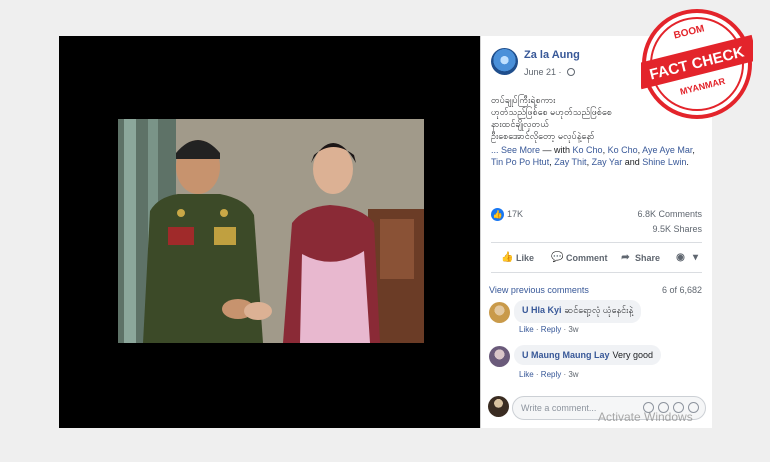 The width and height of the screenshot is (770, 462). Describe the element at coordinates (645, 417) in the screenshot. I see `activate-windows-watermark: Activate Windows` at that location.